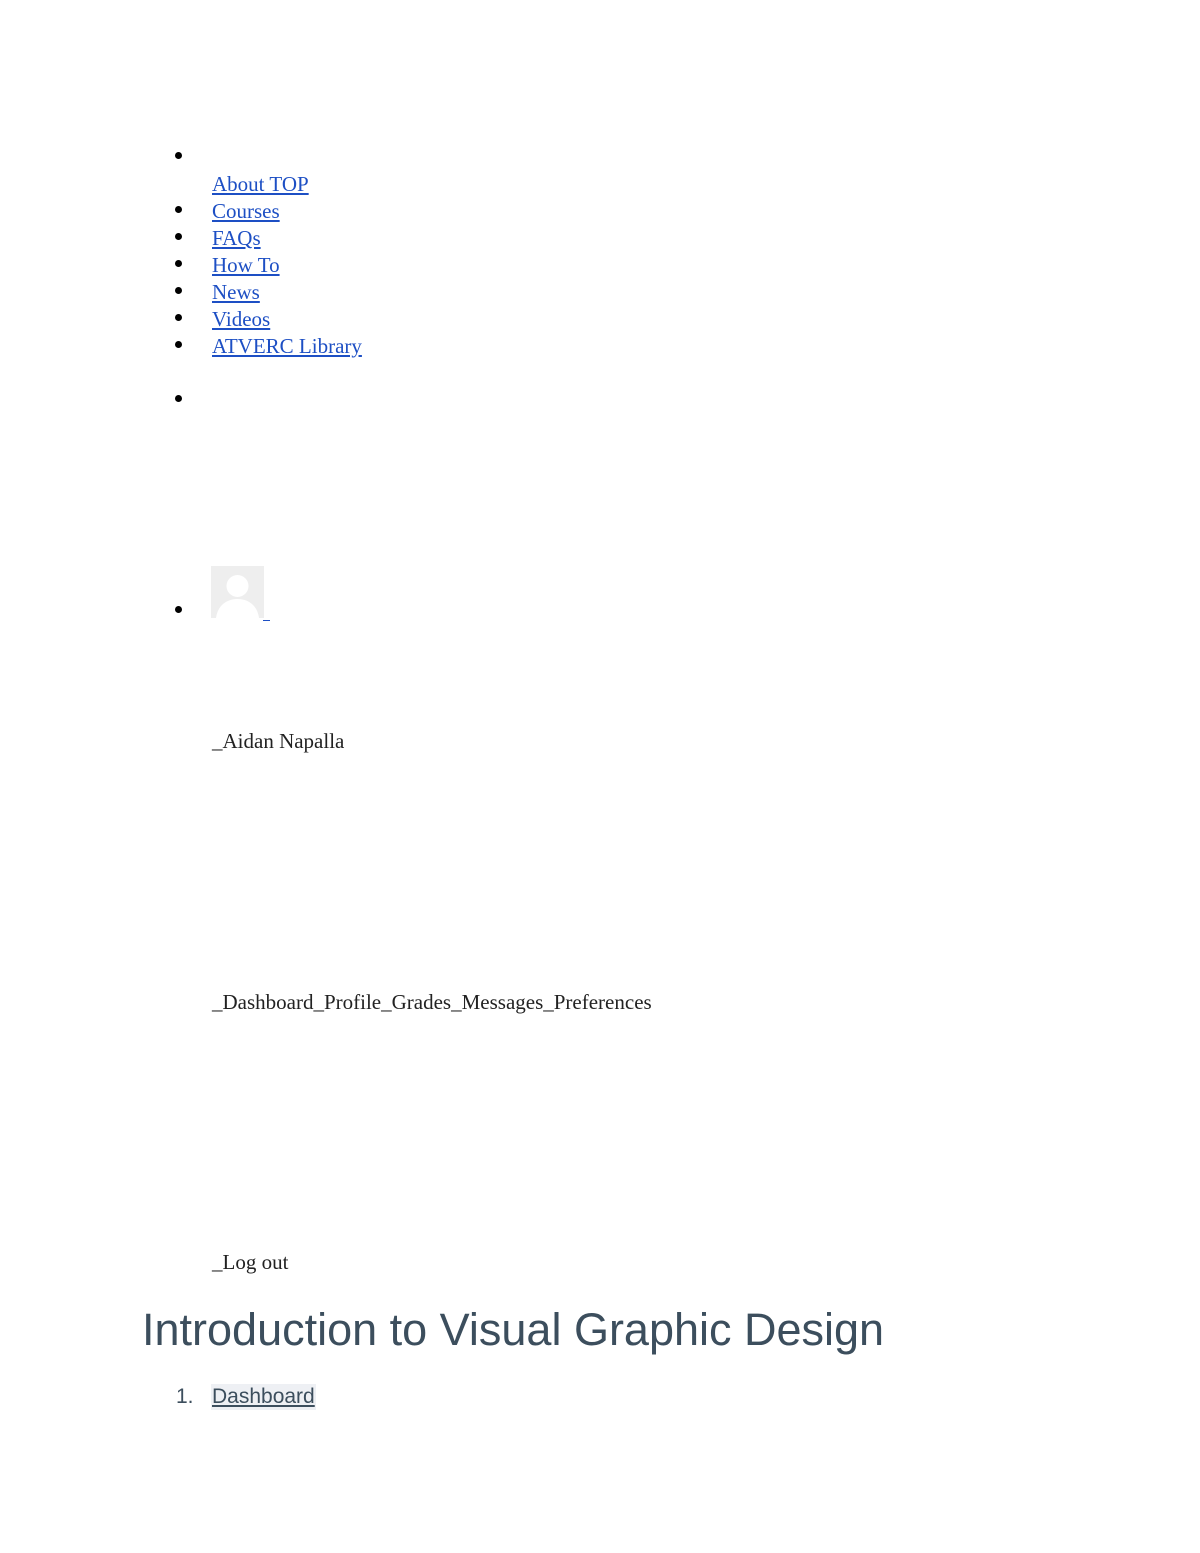 This screenshot has height=1553, width=1200. What do you see at coordinates (287, 346) in the screenshot?
I see `nav-link-atverc-library: ATVERC Library` at bounding box center [287, 346].